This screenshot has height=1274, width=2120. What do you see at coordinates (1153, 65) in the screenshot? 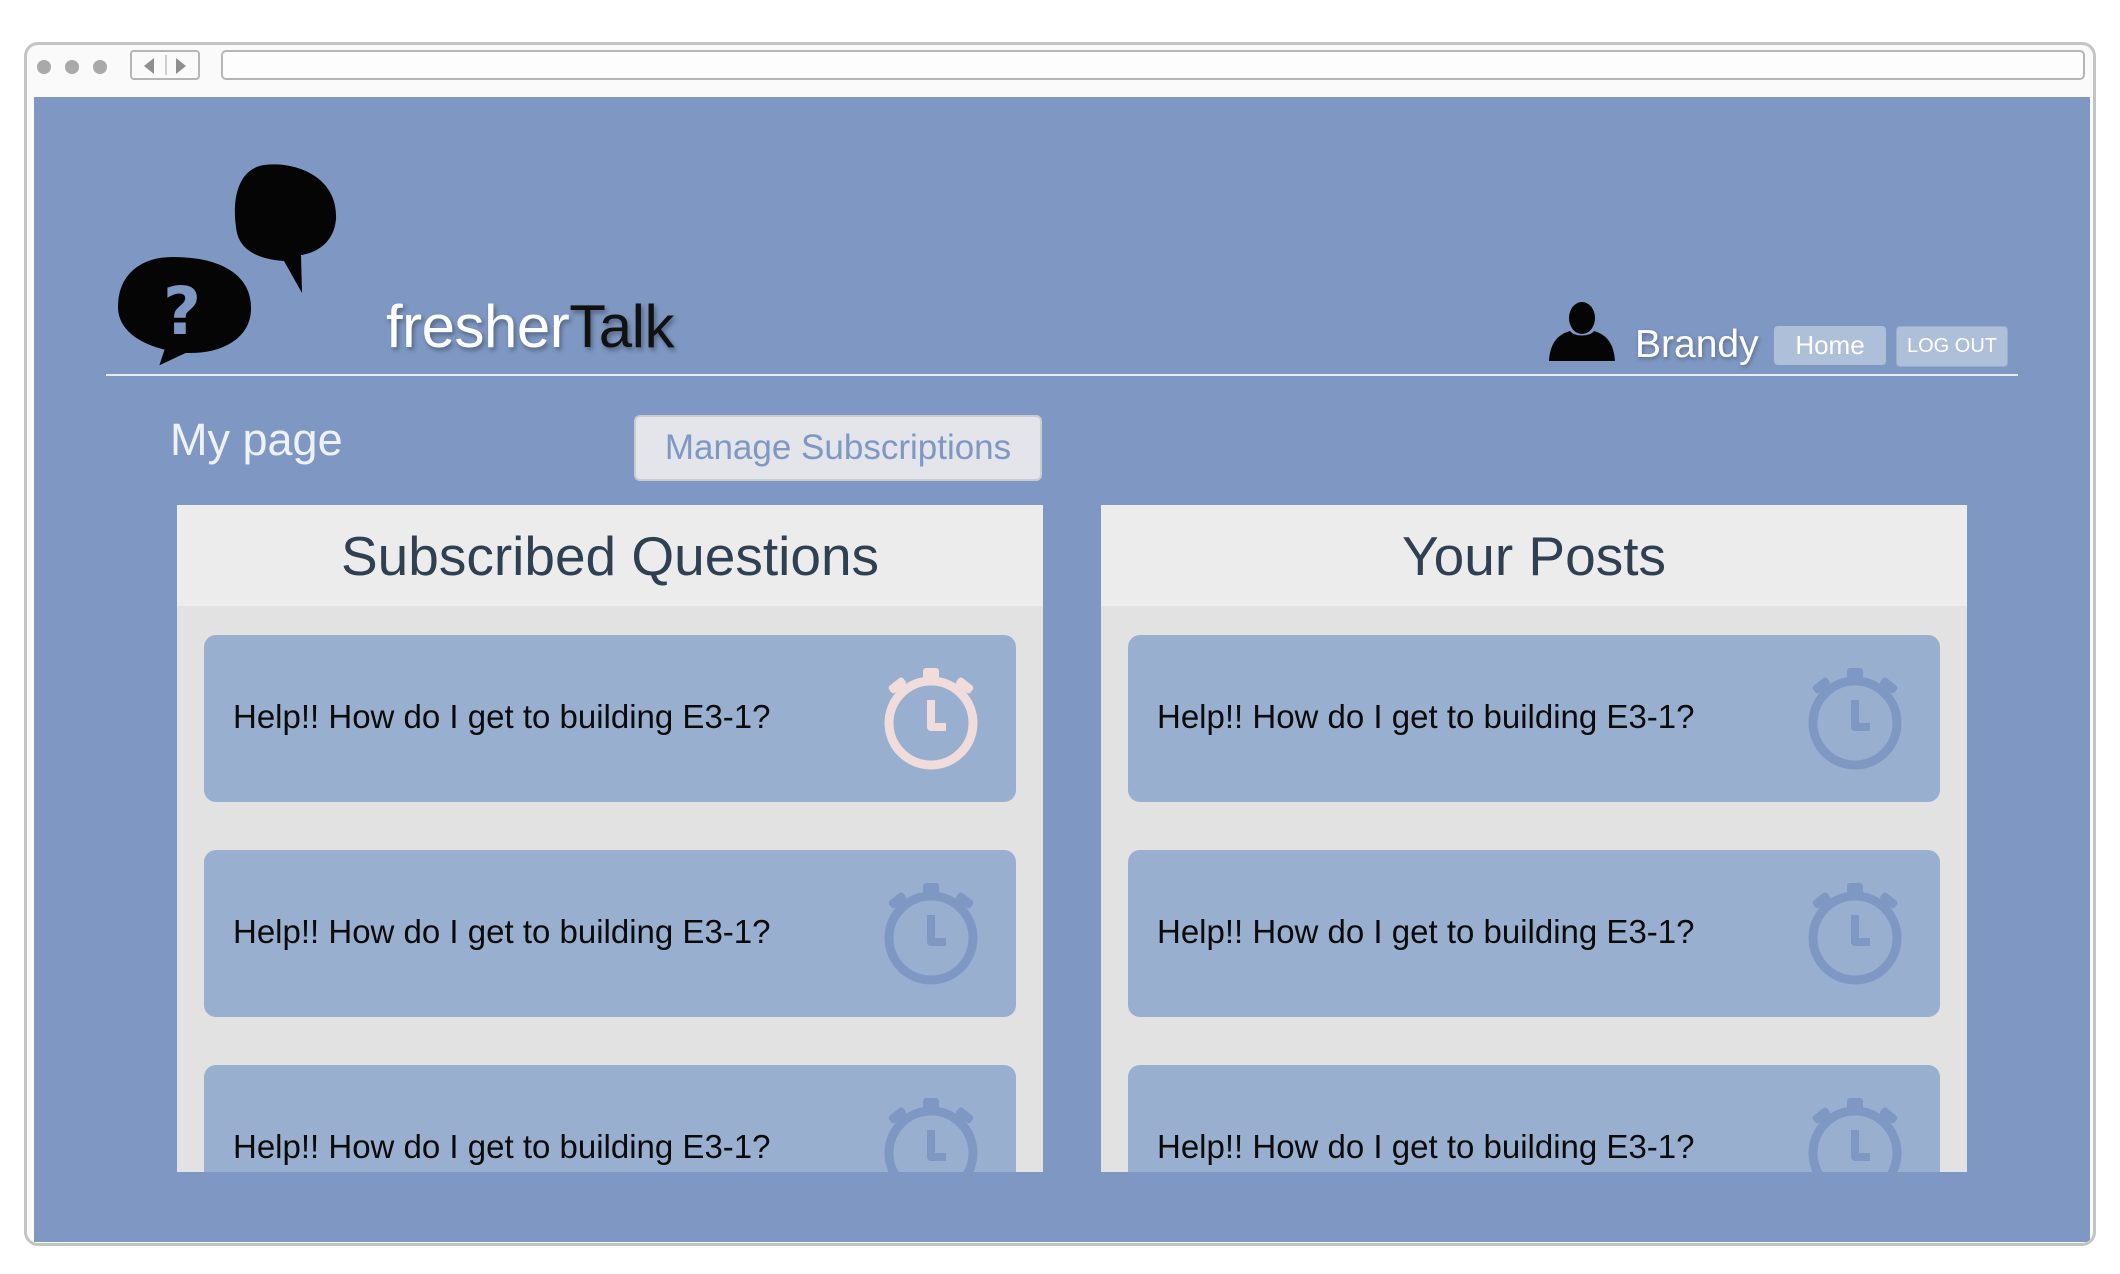
I see `address-bar` at bounding box center [1153, 65].